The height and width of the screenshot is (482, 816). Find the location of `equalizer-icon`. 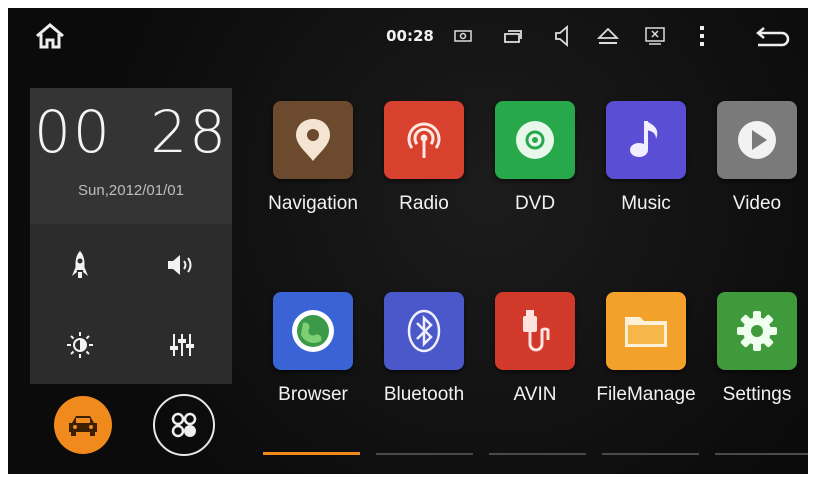

equalizer-icon is located at coordinates (182, 344).